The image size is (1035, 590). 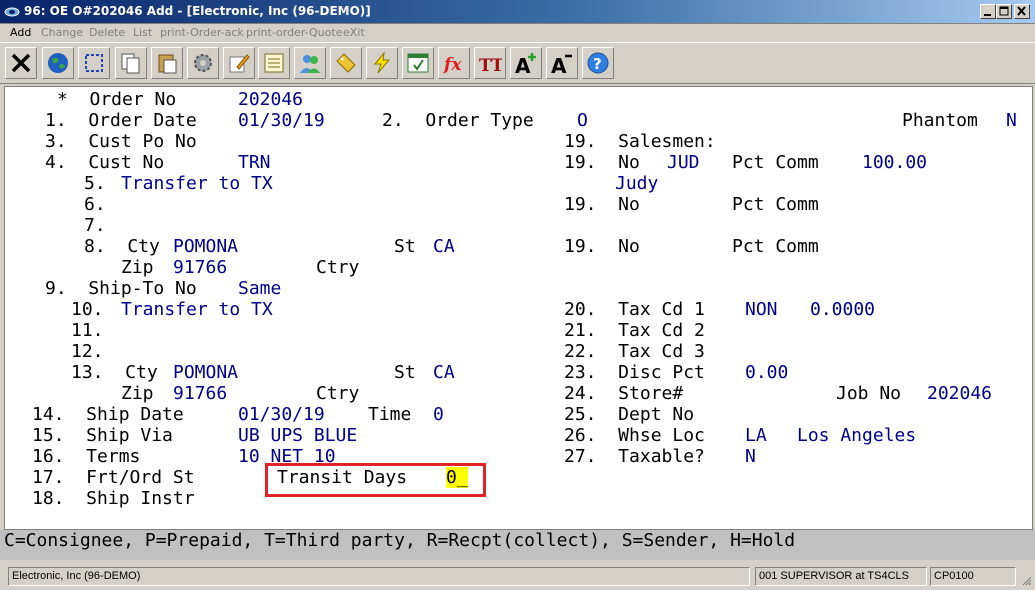 What do you see at coordinates (490, 65) in the screenshot?
I see `font-size-icon: TT` at bounding box center [490, 65].